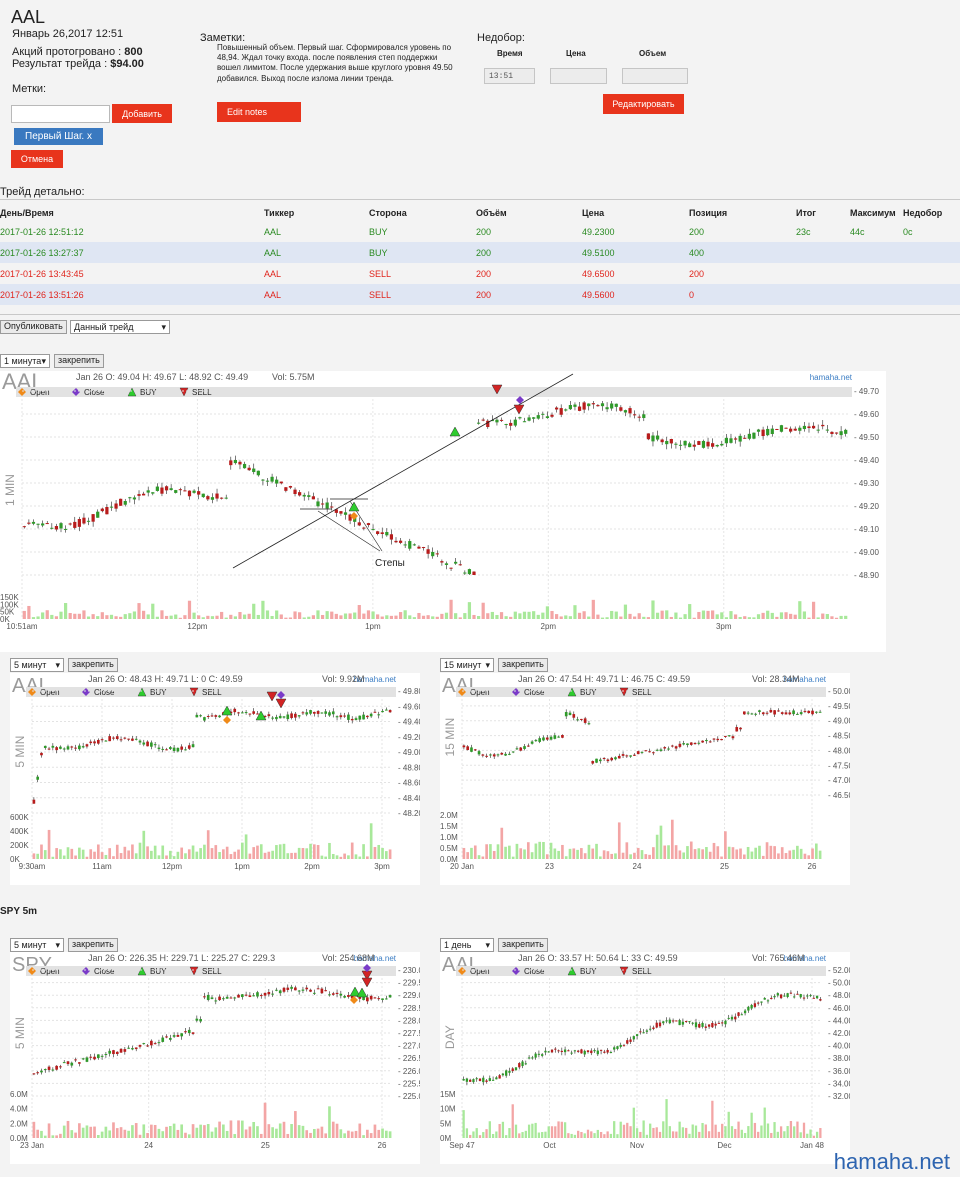 The image size is (960, 1177). I want to click on shortfall-time-input: 13:51, so click(509, 76).